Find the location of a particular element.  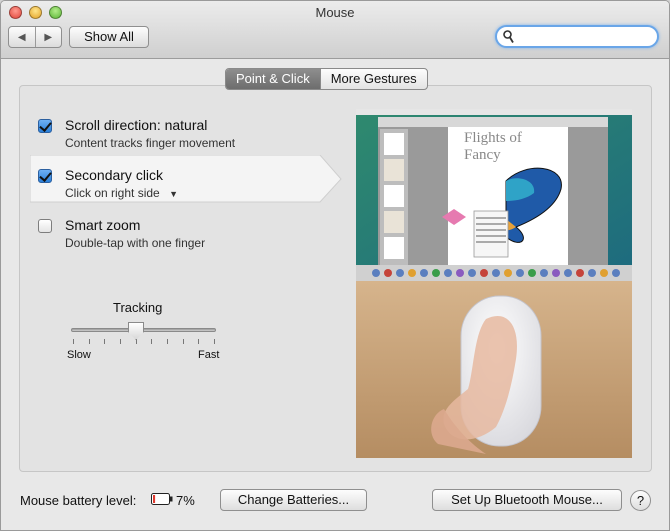

tab-bar: Point & Click More Gestures is located at coordinates (326, 79).